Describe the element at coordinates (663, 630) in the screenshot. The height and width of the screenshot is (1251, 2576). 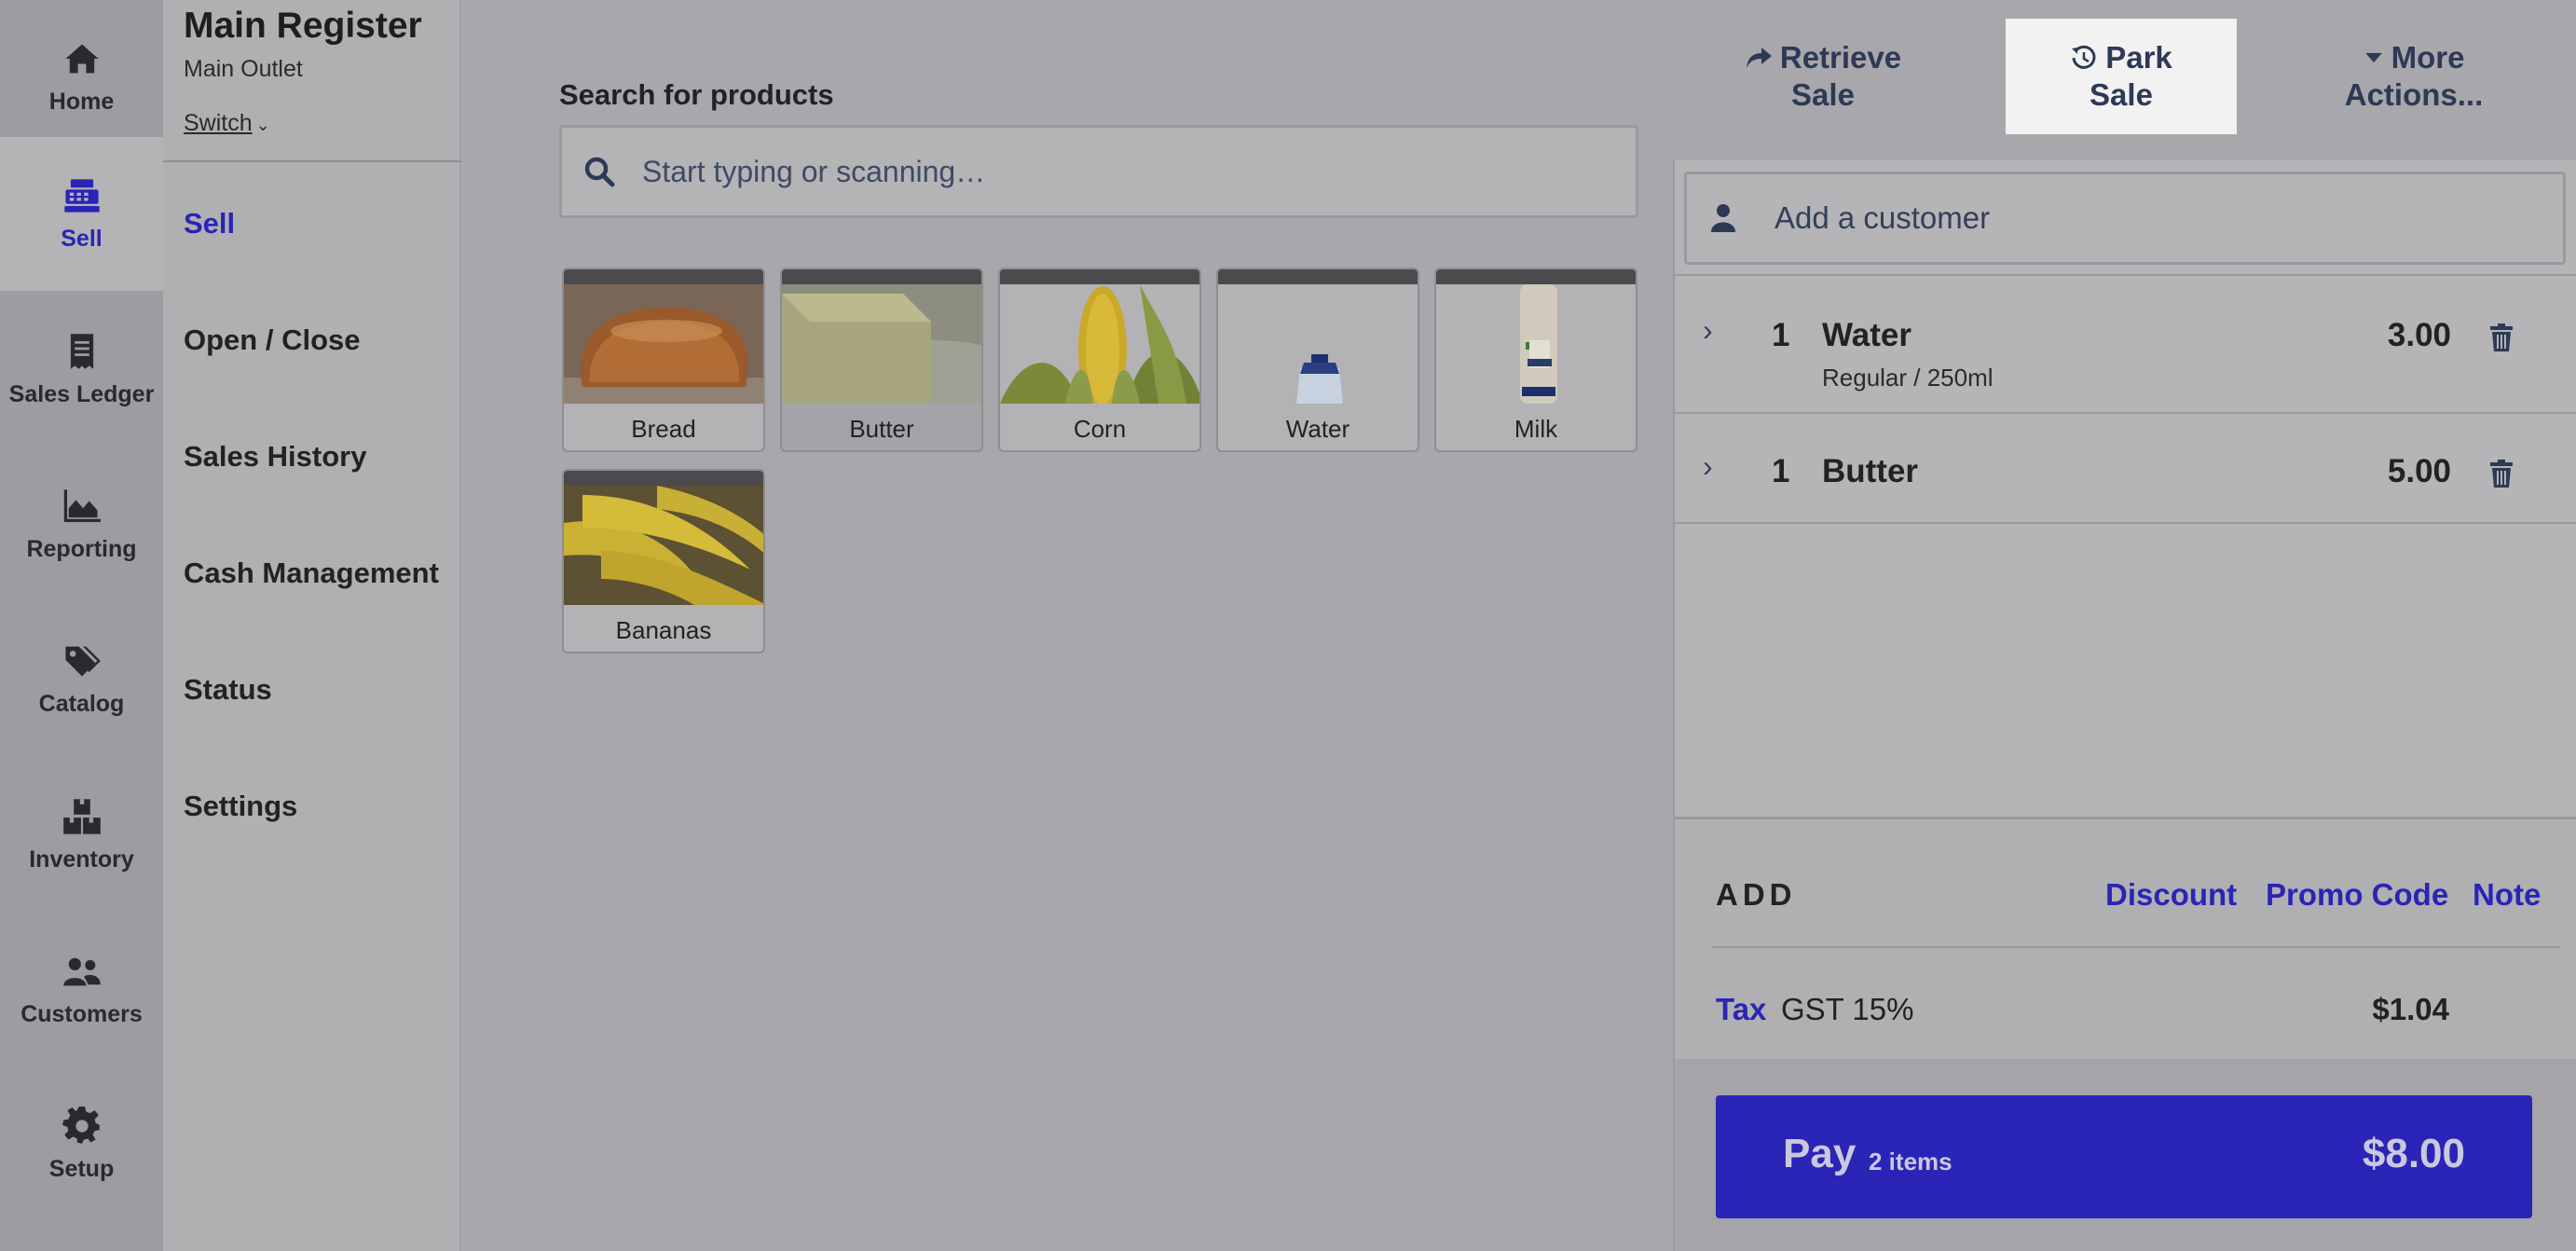
I see `product-name: Bananas` at that location.